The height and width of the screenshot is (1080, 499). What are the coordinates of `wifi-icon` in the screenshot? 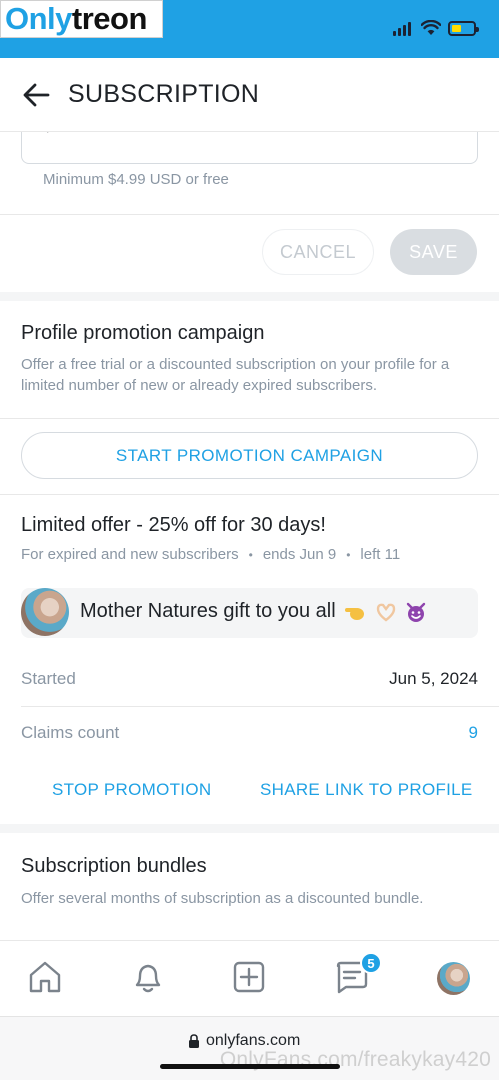 It's located at (431, 27).